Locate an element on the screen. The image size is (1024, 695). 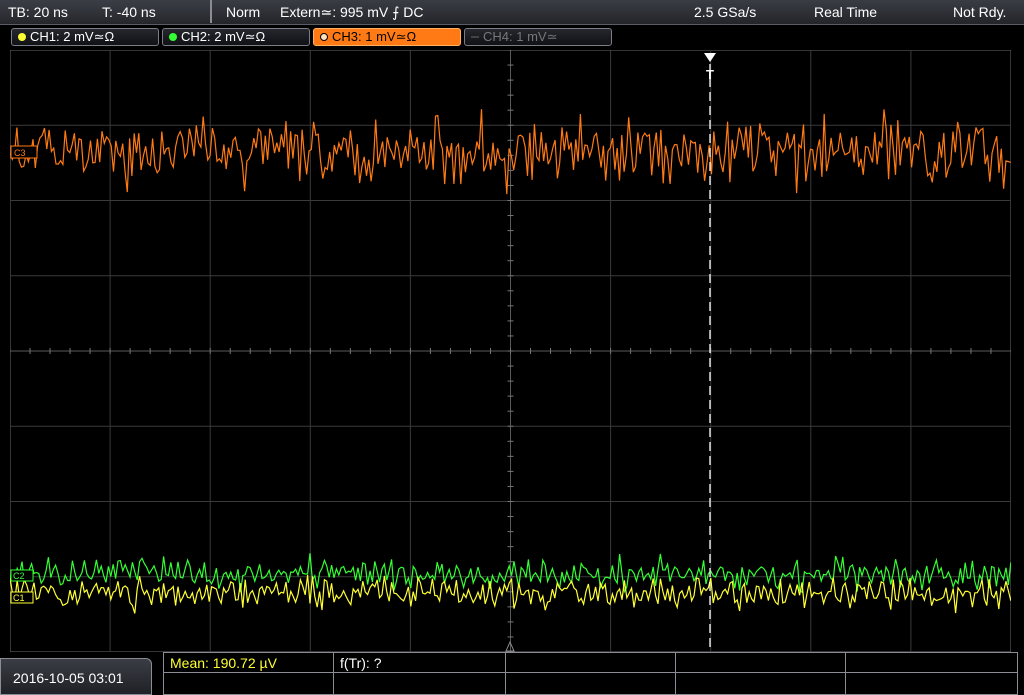
measurement-panel: Mean: 190.72 µV f(Tr): ? is located at coordinates (590, 673).